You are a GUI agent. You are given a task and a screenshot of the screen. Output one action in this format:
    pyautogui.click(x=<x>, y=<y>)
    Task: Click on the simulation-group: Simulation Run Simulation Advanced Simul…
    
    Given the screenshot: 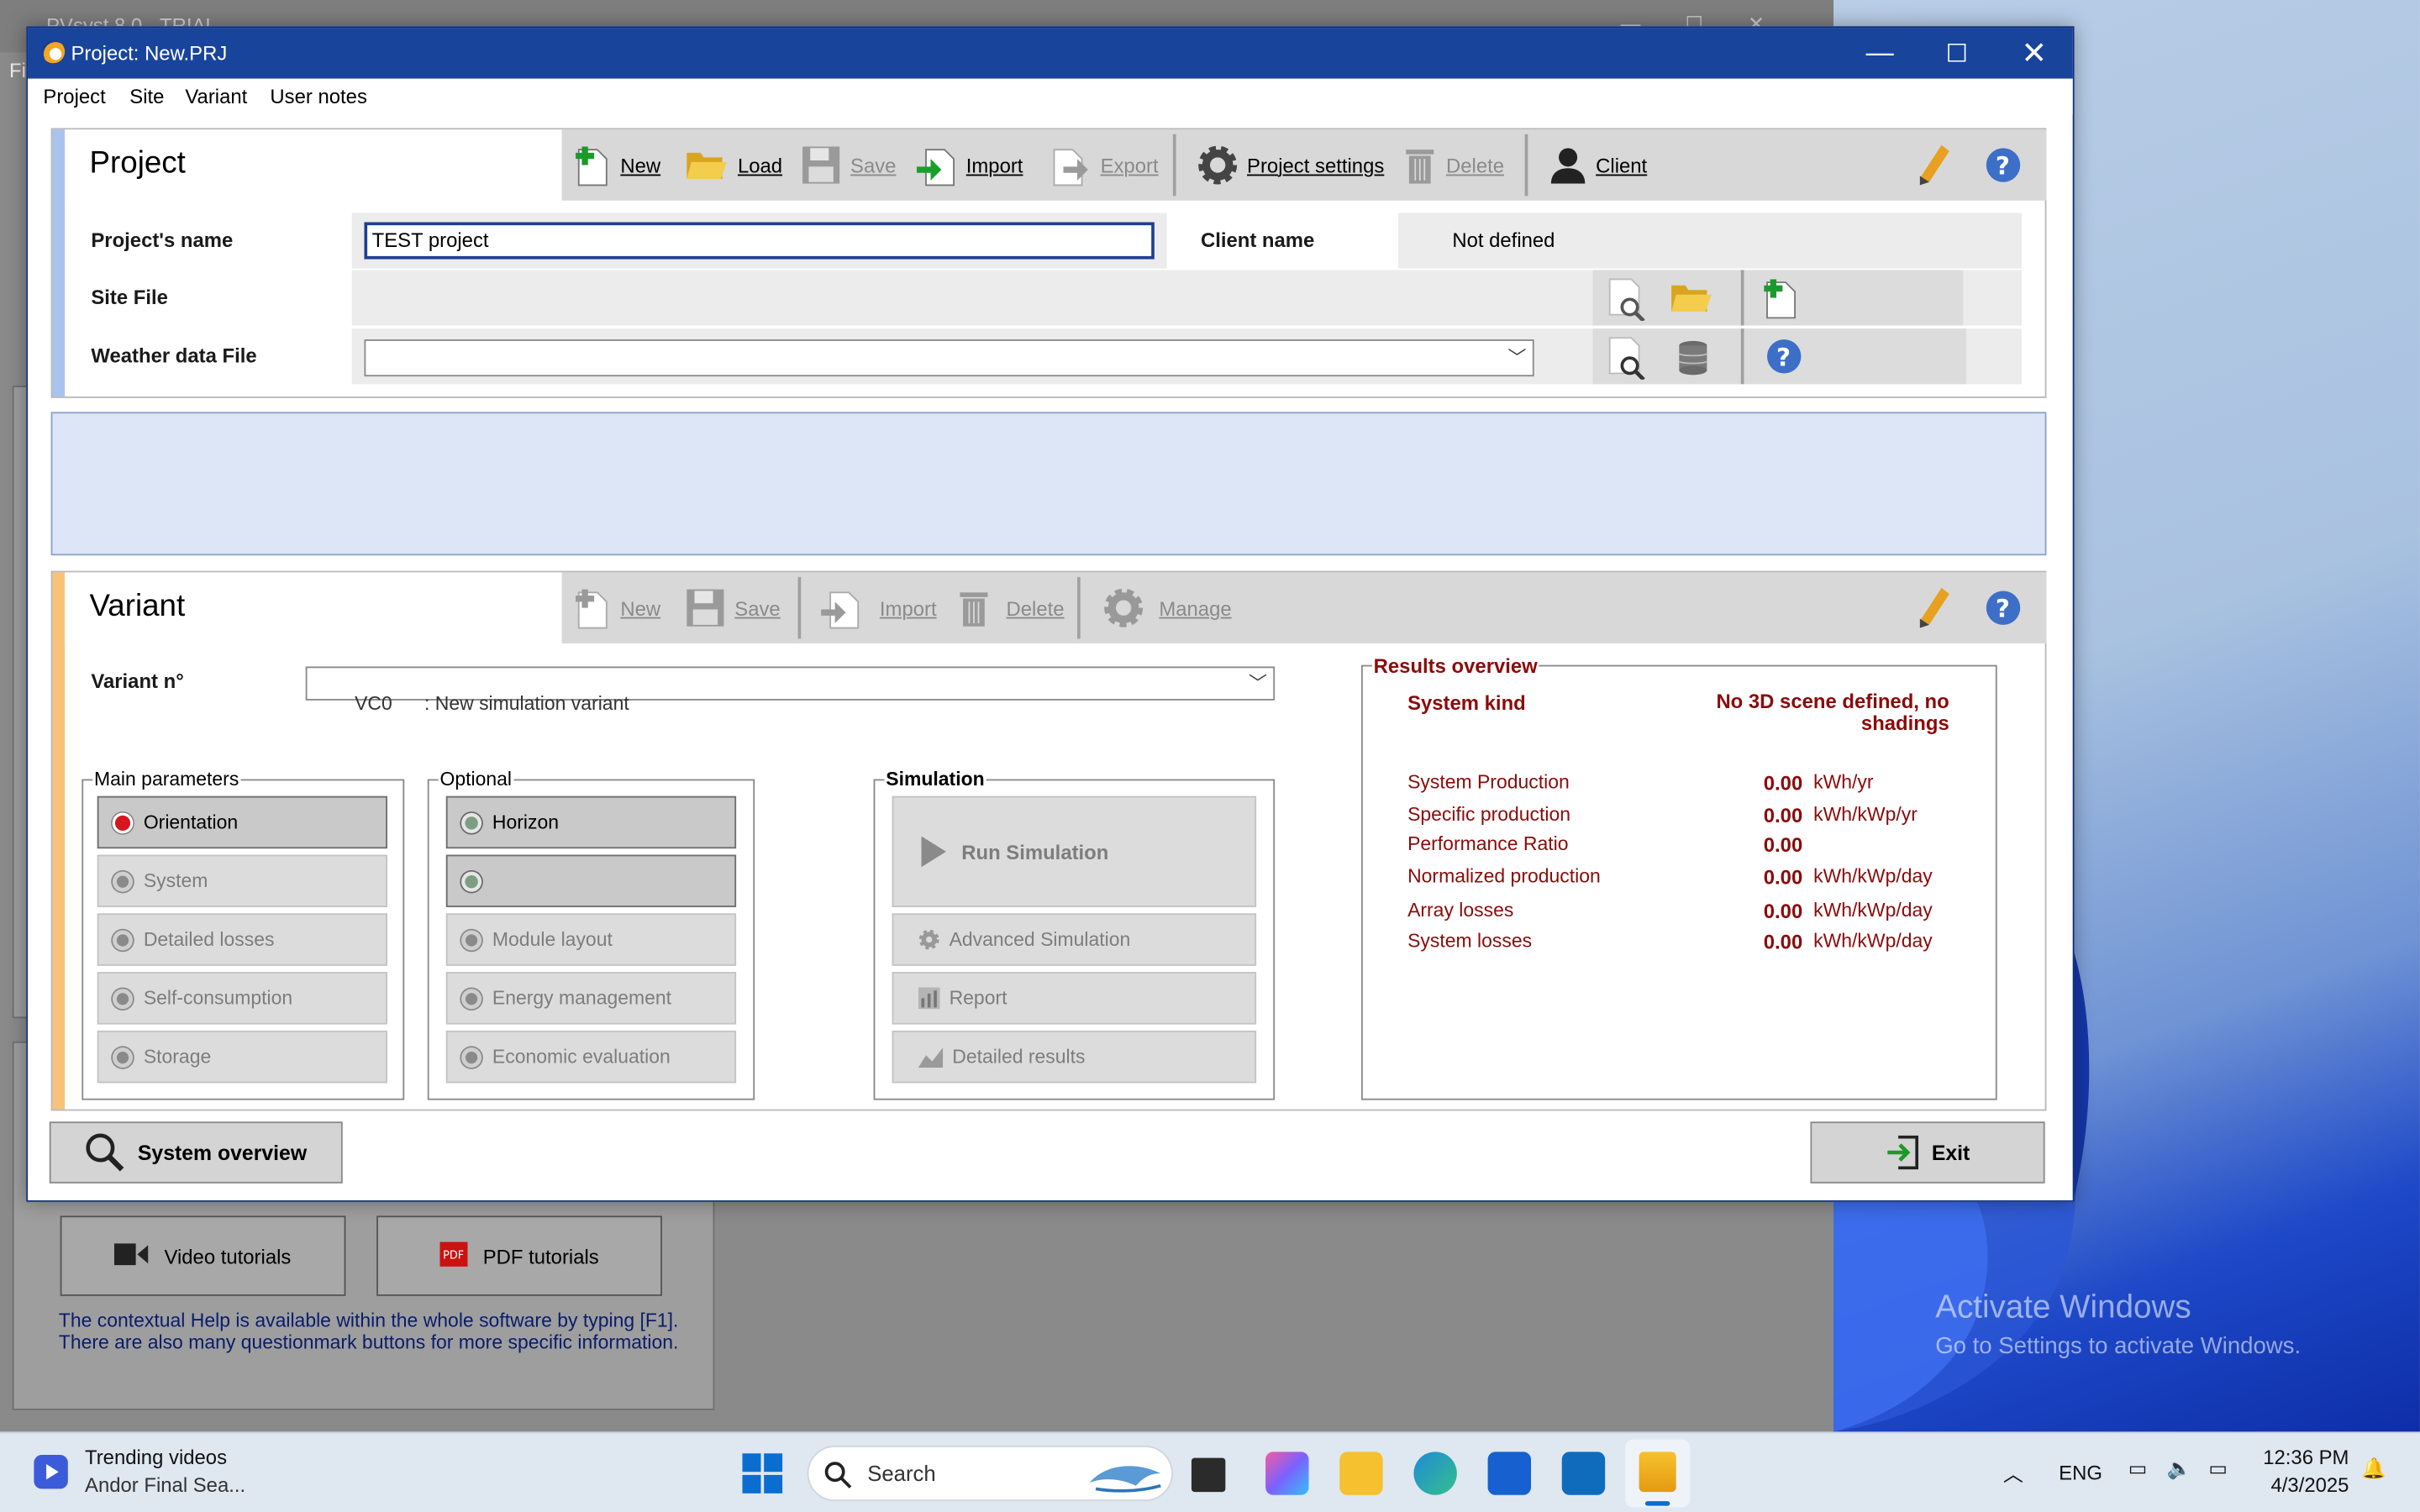 What is the action you would take?
    pyautogui.click(x=1074, y=934)
    